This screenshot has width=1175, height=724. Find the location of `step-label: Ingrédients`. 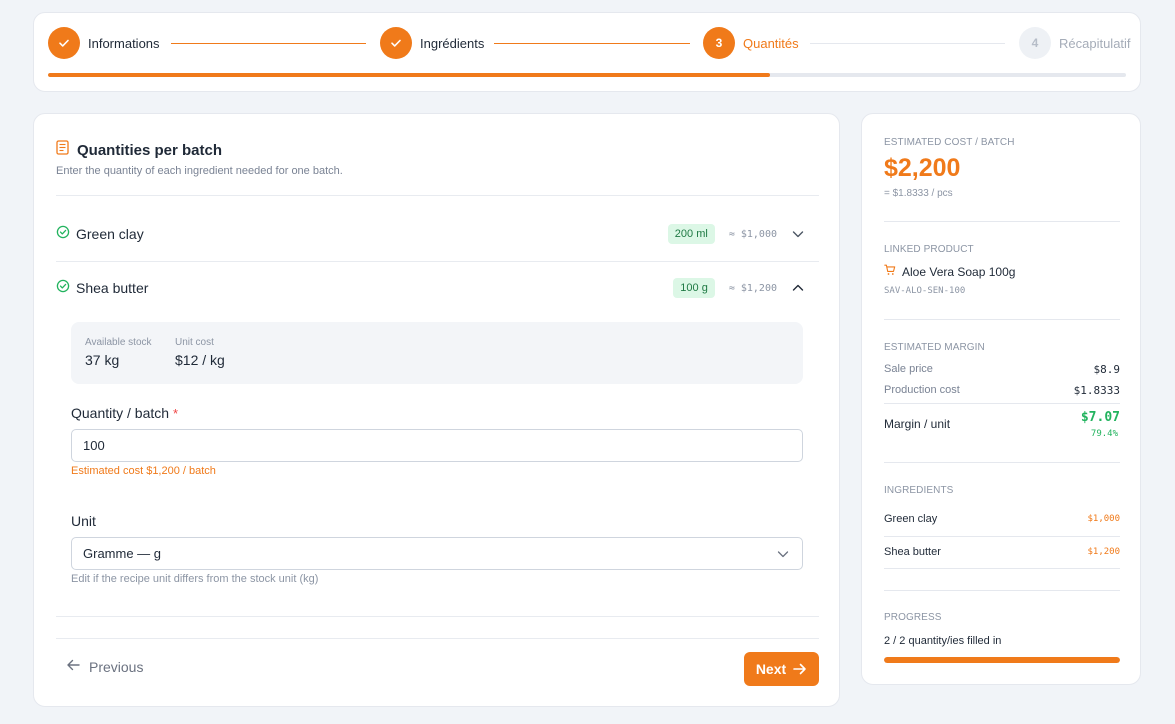

step-label: Ingrédients is located at coordinates (452, 43).